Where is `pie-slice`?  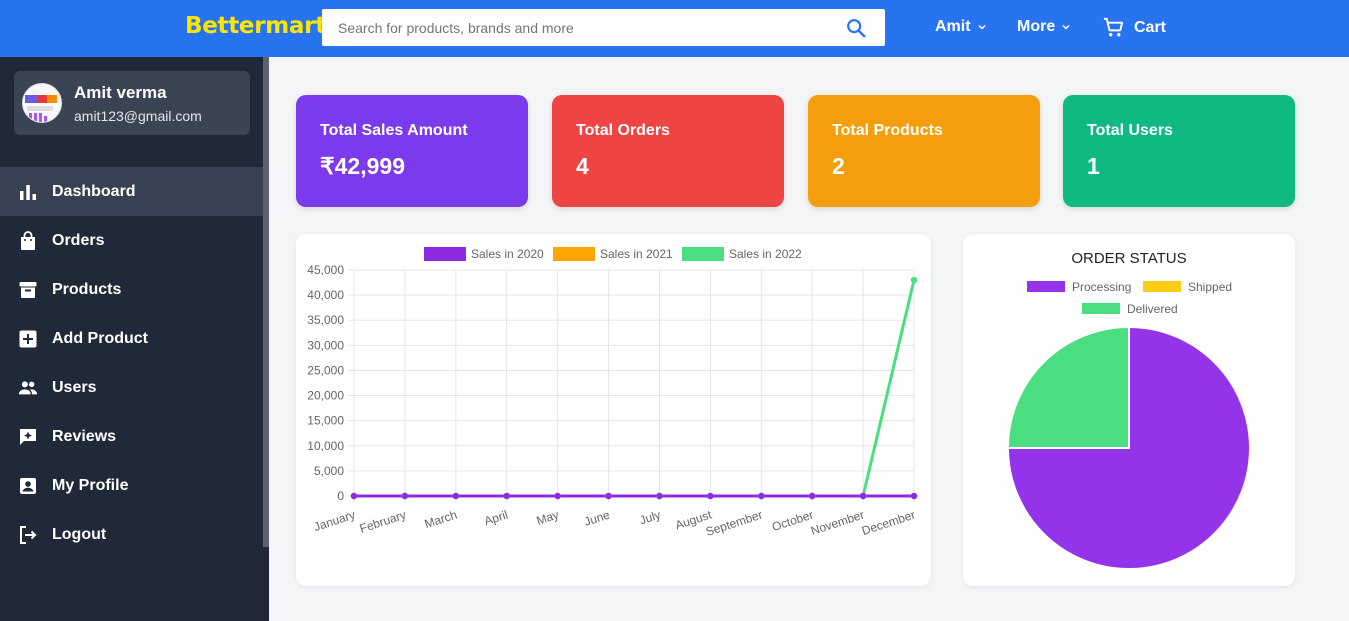
pie-slice is located at coordinates (1068, 387).